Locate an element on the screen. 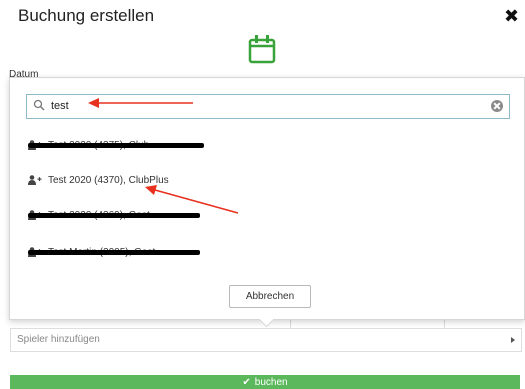 The image size is (525, 389). result-item: Test Martin (2005), Gast is located at coordinates (114, 252).